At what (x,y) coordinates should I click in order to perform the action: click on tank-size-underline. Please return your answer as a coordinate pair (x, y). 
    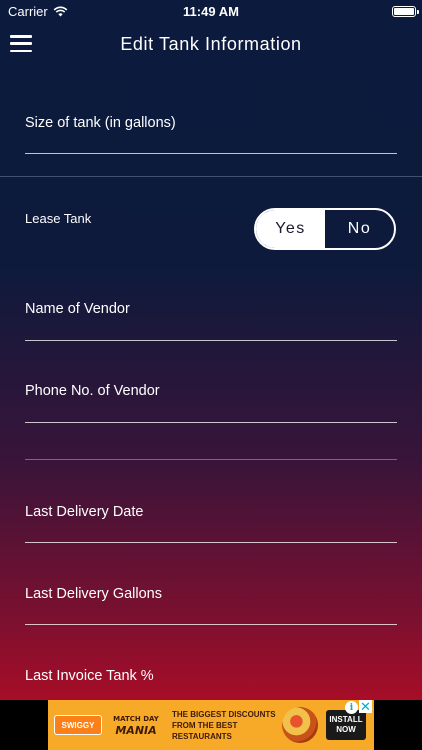
    Looking at the image, I should click on (211, 153).